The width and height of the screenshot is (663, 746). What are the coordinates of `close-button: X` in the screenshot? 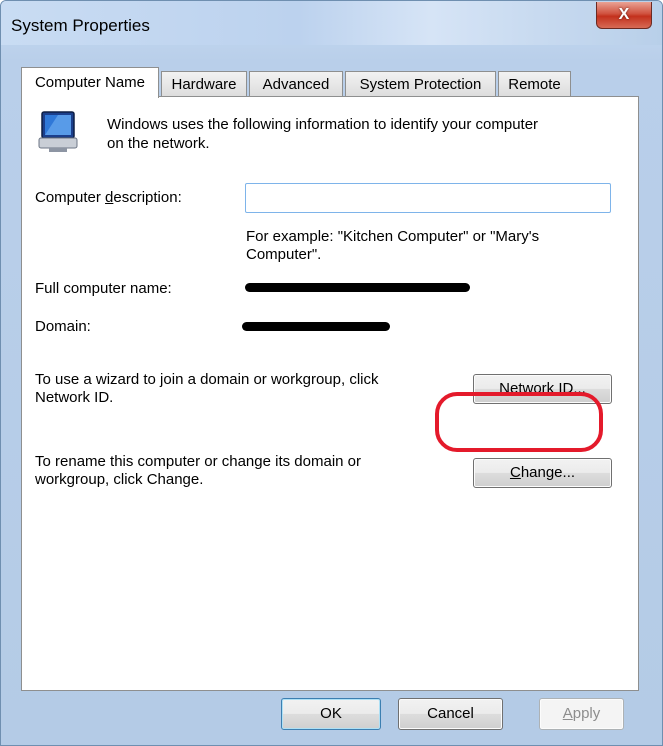 It's located at (624, 15).